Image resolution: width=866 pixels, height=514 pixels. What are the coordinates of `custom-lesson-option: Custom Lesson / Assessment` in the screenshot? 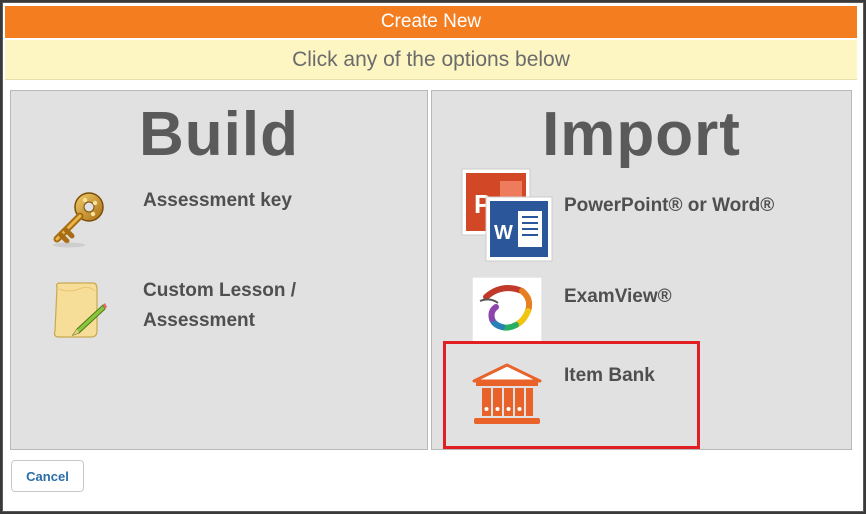 It's located at (221, 311).